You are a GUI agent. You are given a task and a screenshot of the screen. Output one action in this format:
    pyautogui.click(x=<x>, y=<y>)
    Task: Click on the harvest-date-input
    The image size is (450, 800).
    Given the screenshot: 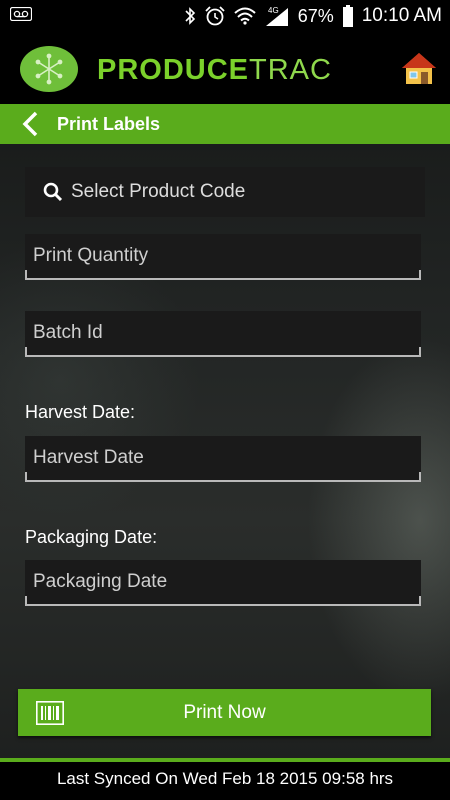 What is the action you would take?
    pyautogui.click(x=223, y=458)
    